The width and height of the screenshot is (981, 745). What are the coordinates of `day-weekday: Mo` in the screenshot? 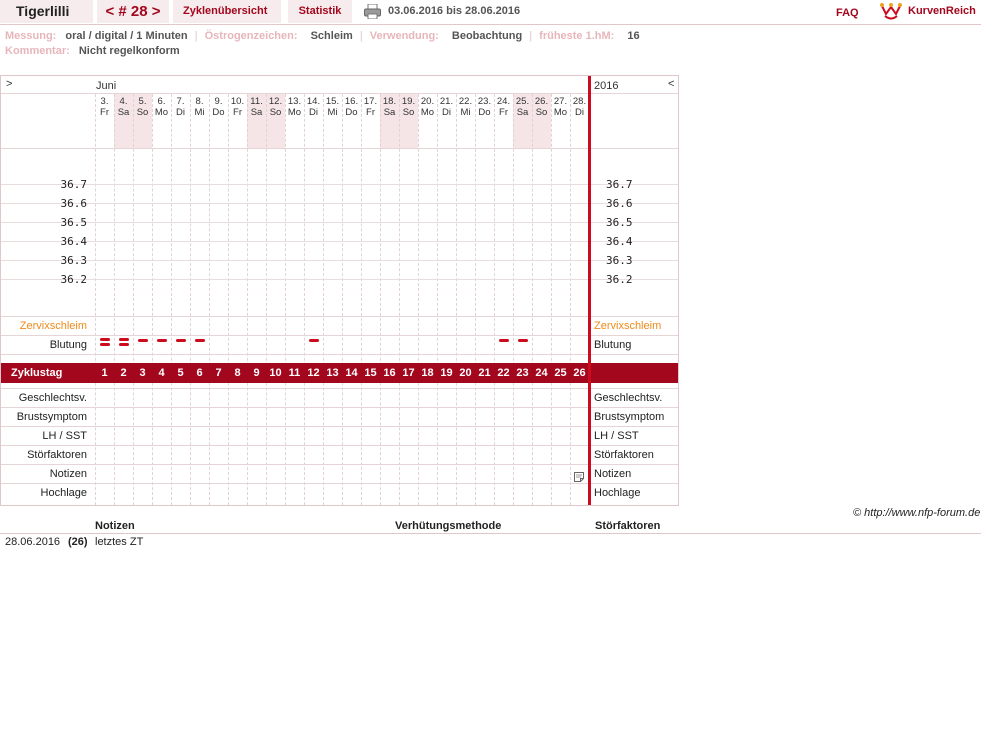 It's located at (161, 112).